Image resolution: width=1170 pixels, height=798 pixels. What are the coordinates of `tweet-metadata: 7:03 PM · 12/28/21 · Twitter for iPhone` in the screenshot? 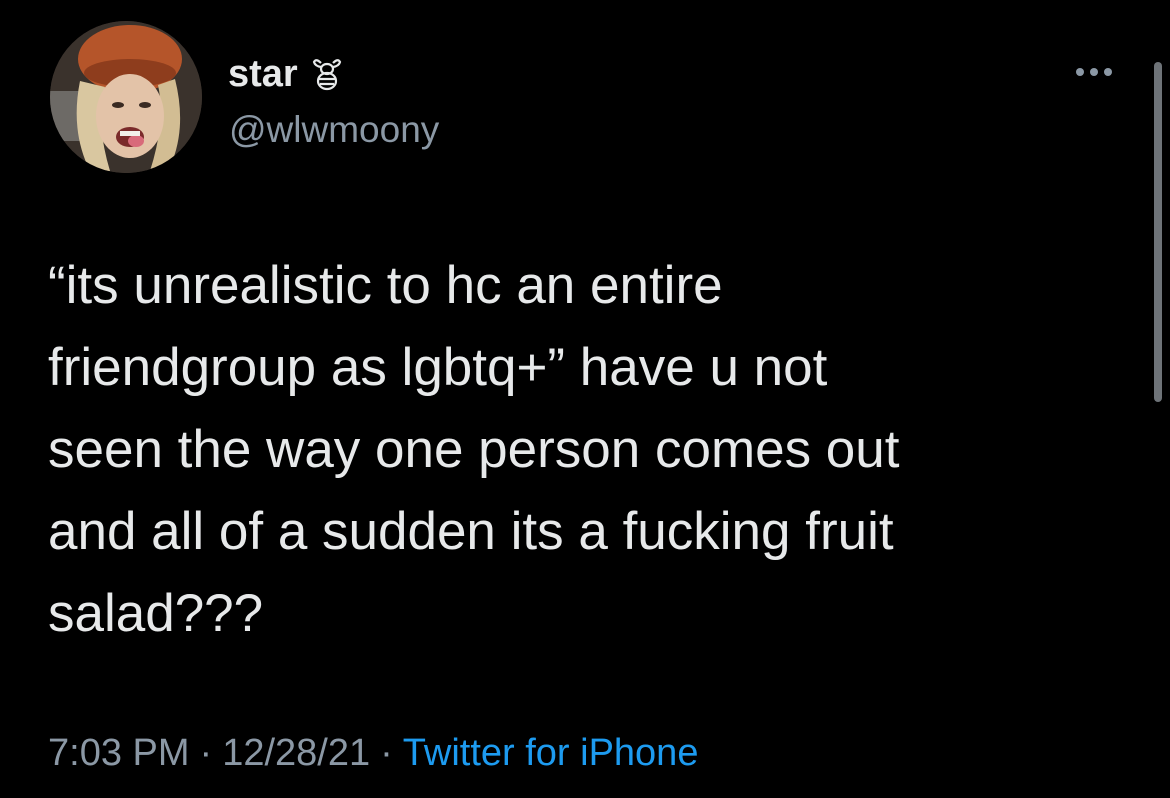 It's located at (373, 753).